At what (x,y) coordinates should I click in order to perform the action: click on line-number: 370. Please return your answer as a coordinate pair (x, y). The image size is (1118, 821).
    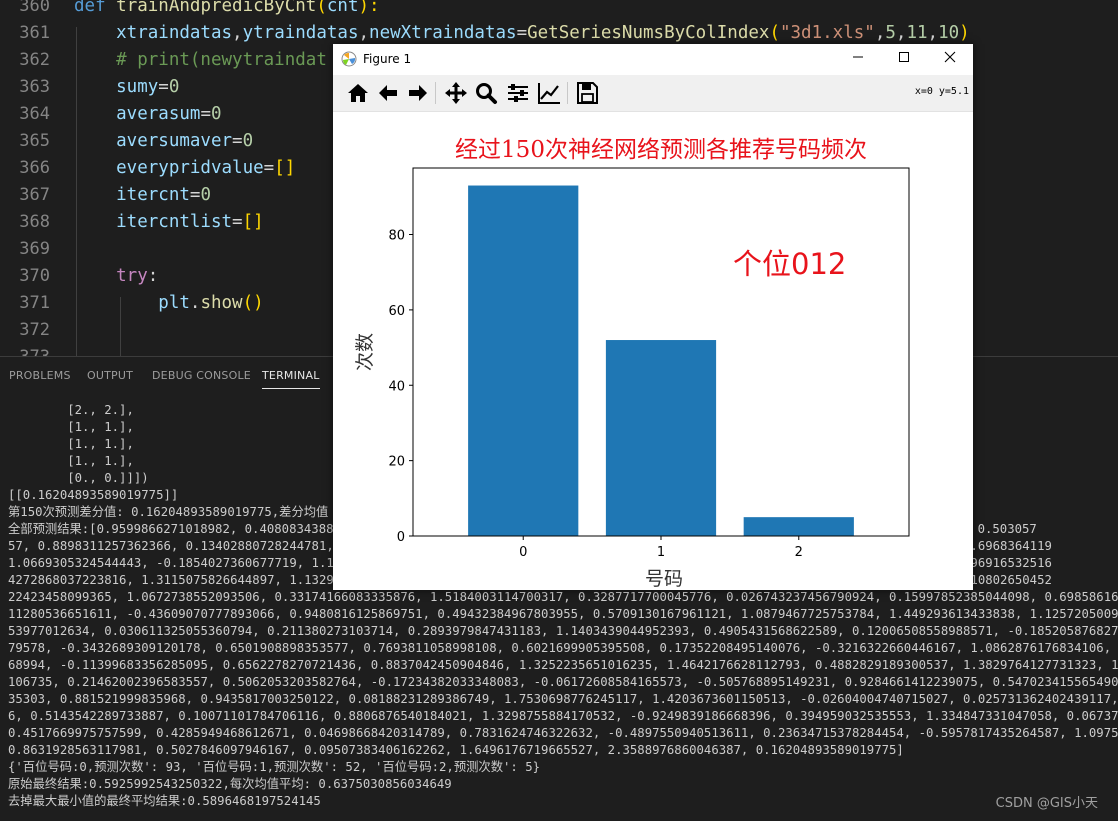
    Looking at the image, I should click on (34, 276).